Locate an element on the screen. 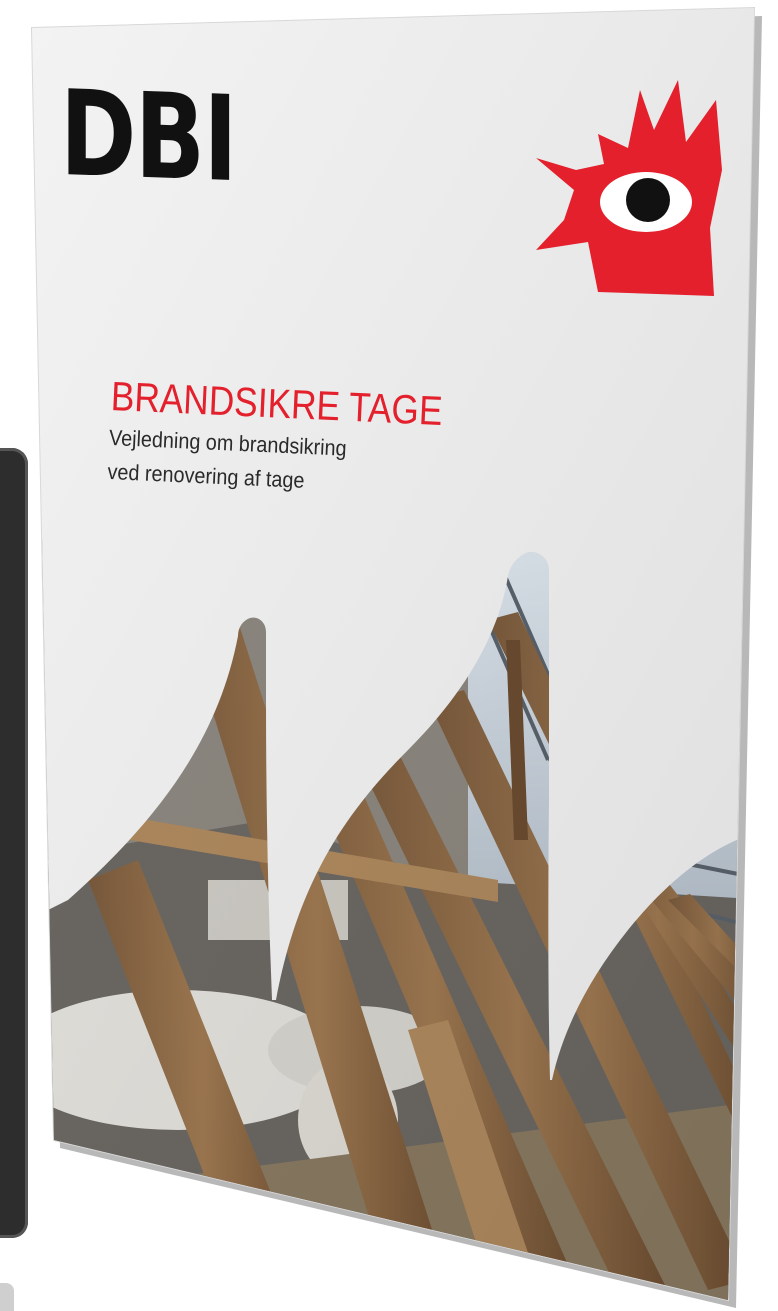 The height and width of the screenshot is (1311, 778). dbi-logo-text: DBI is located at coordinates (148, 136).